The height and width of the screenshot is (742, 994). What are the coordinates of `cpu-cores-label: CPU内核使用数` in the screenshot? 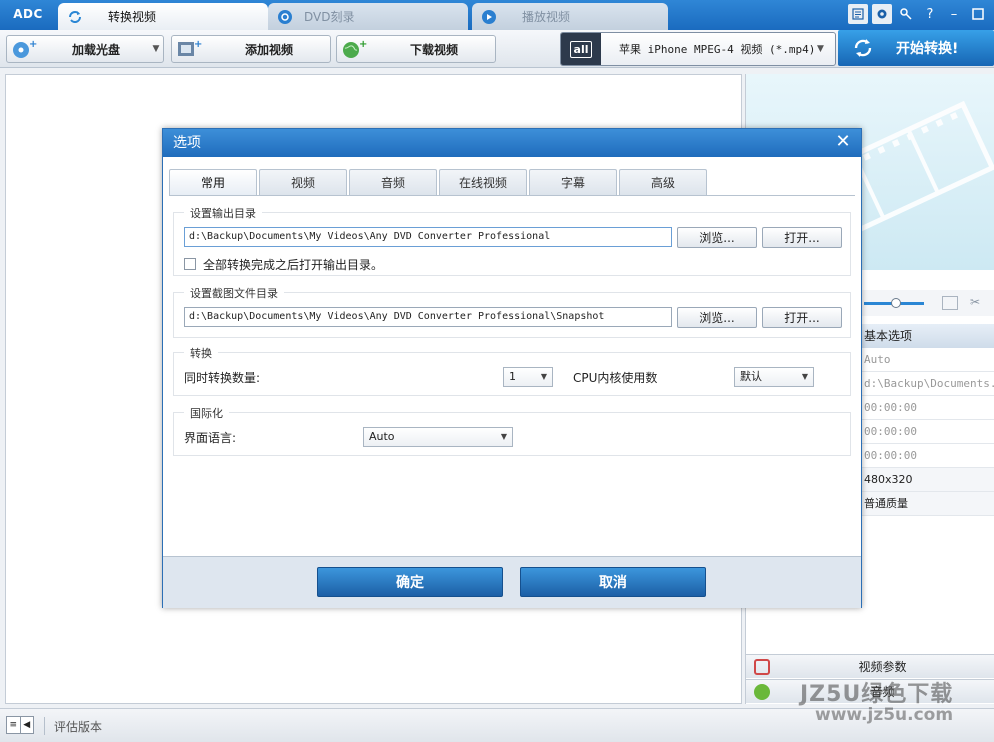 It's located at (615, 378).